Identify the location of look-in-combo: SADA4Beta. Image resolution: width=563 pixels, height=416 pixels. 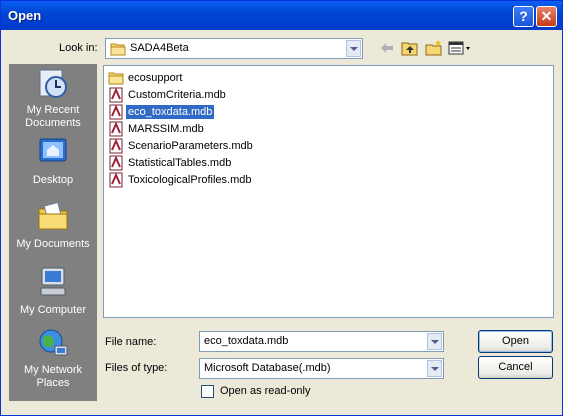
(234, 48).